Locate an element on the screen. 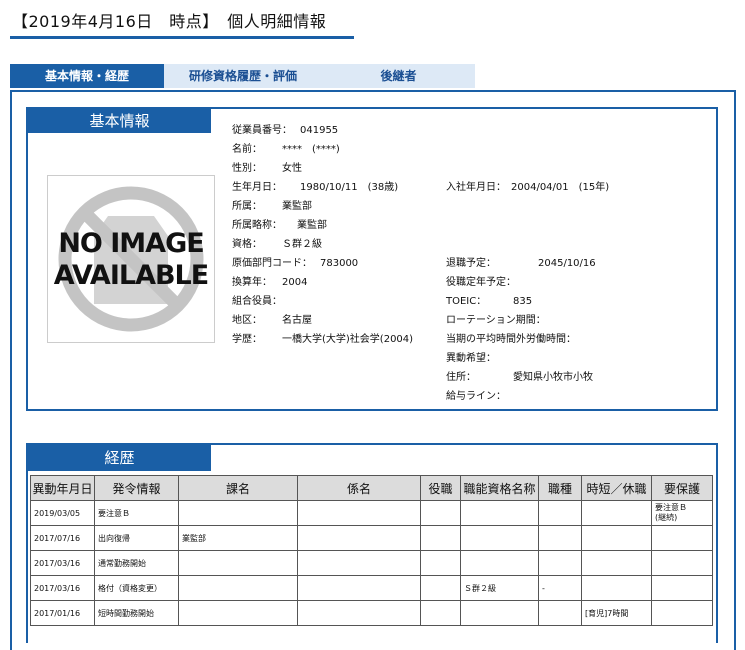  table-cell: 通常勤務開始 is located at coordinates (136, 563).